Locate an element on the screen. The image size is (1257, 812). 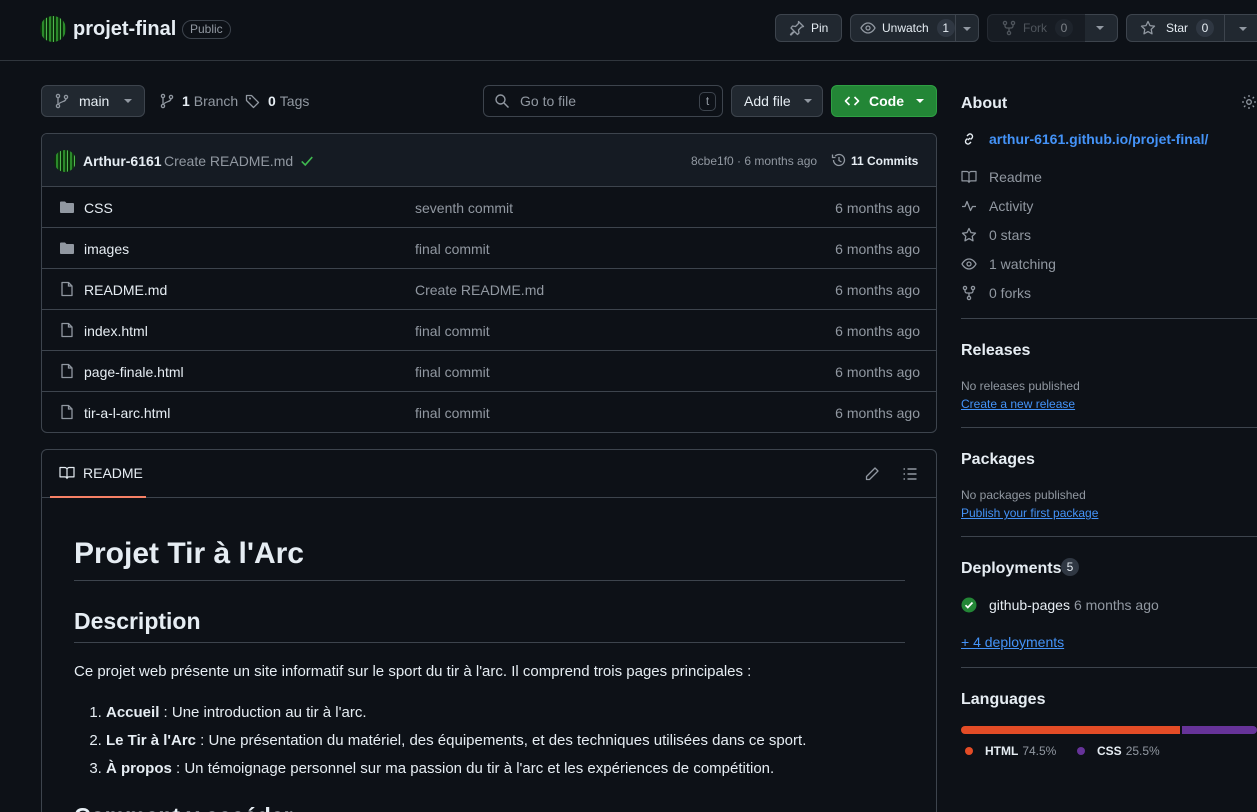
readme-link: Readme is located at coordinates (1001, 177).